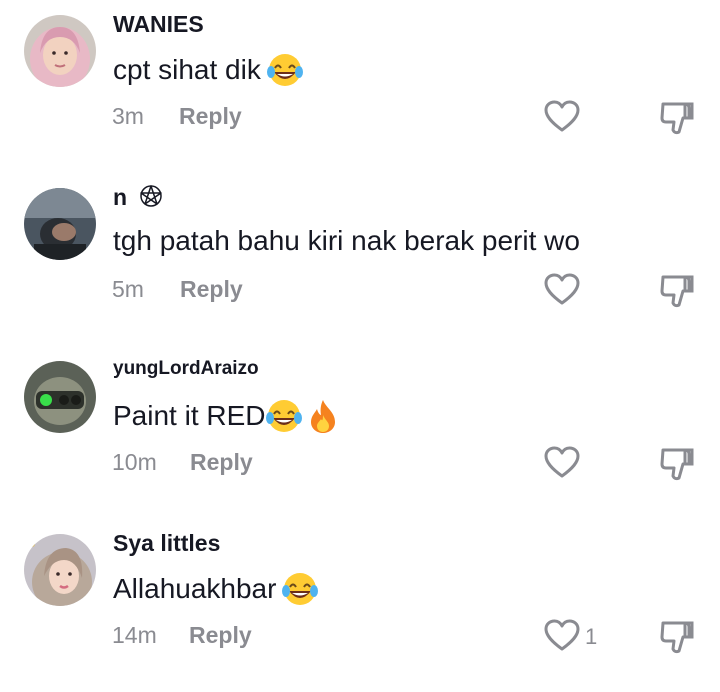 The width and height of the screenshot is (720, 692). Describe the element at coordinates (166, 543) in the screenshot. I see `username: Sya littles` at that location.